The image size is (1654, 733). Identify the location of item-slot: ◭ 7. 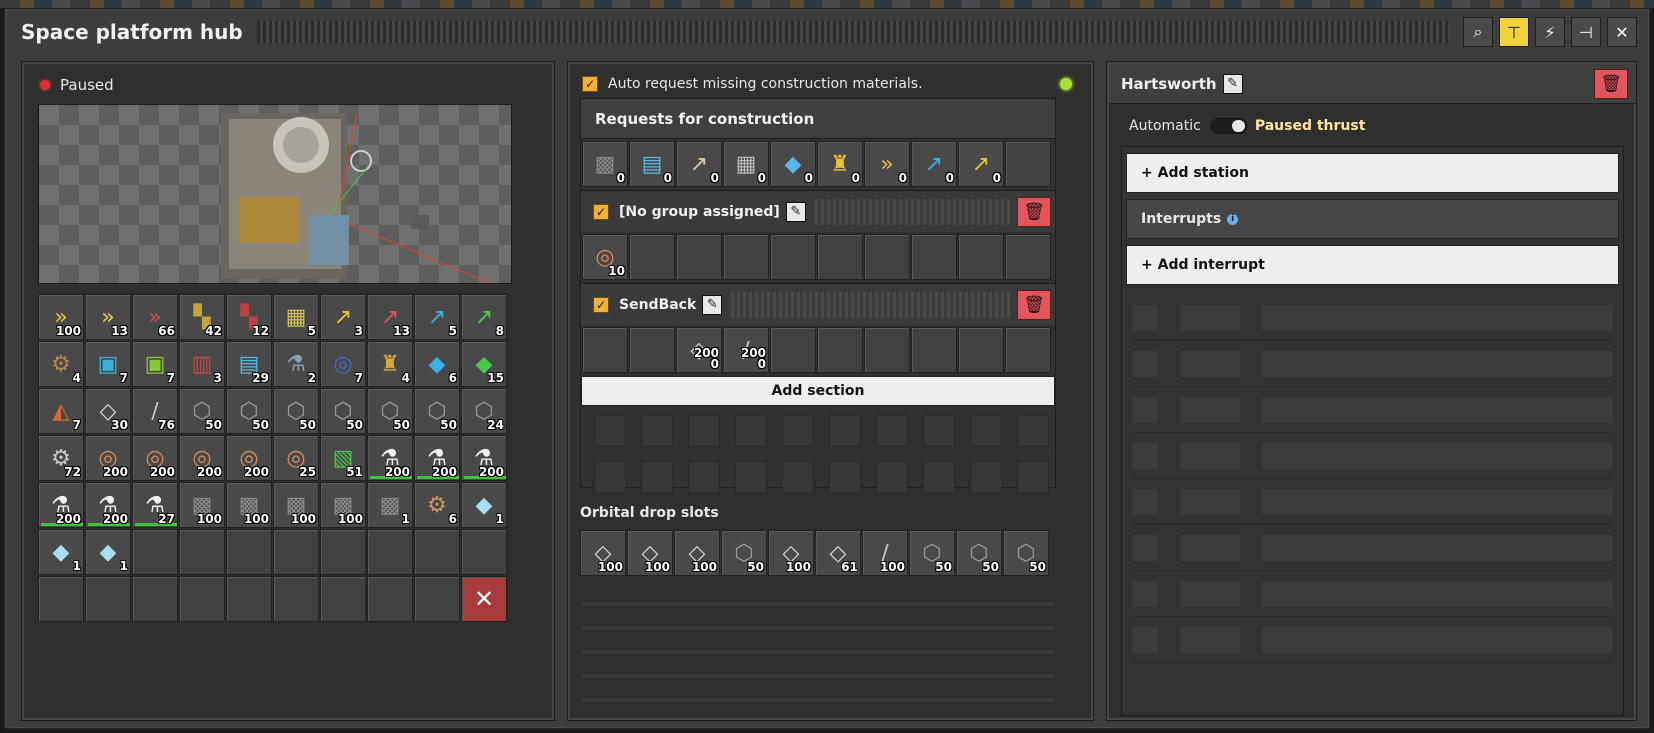
(61, 411).